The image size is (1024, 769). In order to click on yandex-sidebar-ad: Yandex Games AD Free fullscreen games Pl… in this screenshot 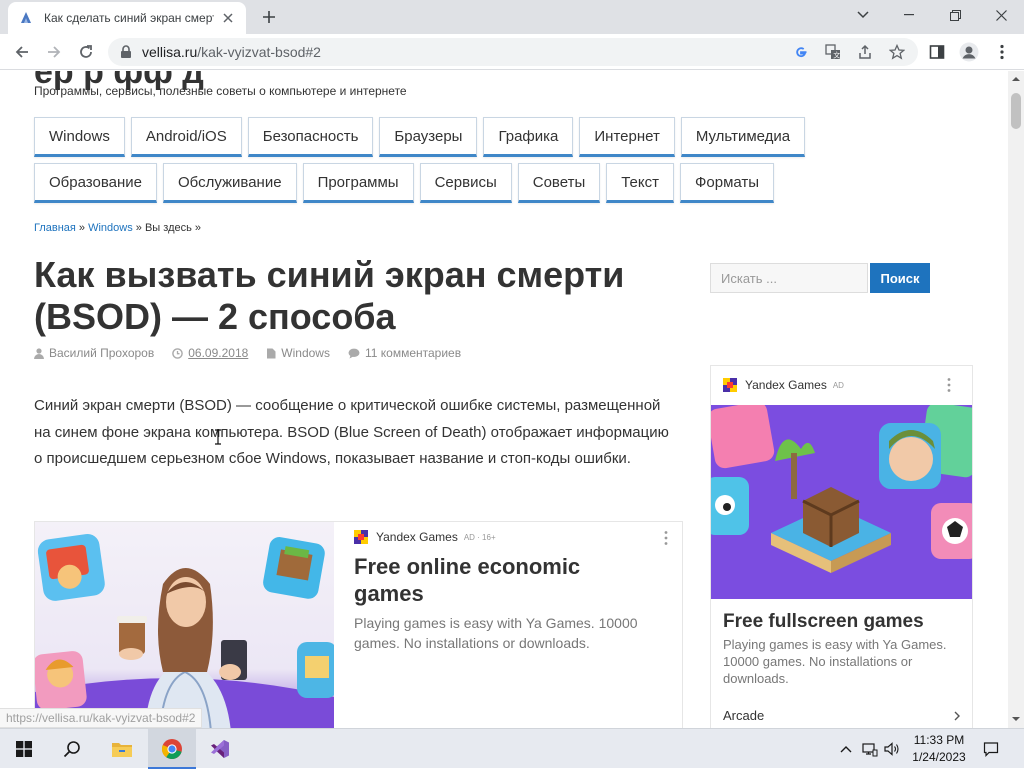, I will do `click(841, 546)`.